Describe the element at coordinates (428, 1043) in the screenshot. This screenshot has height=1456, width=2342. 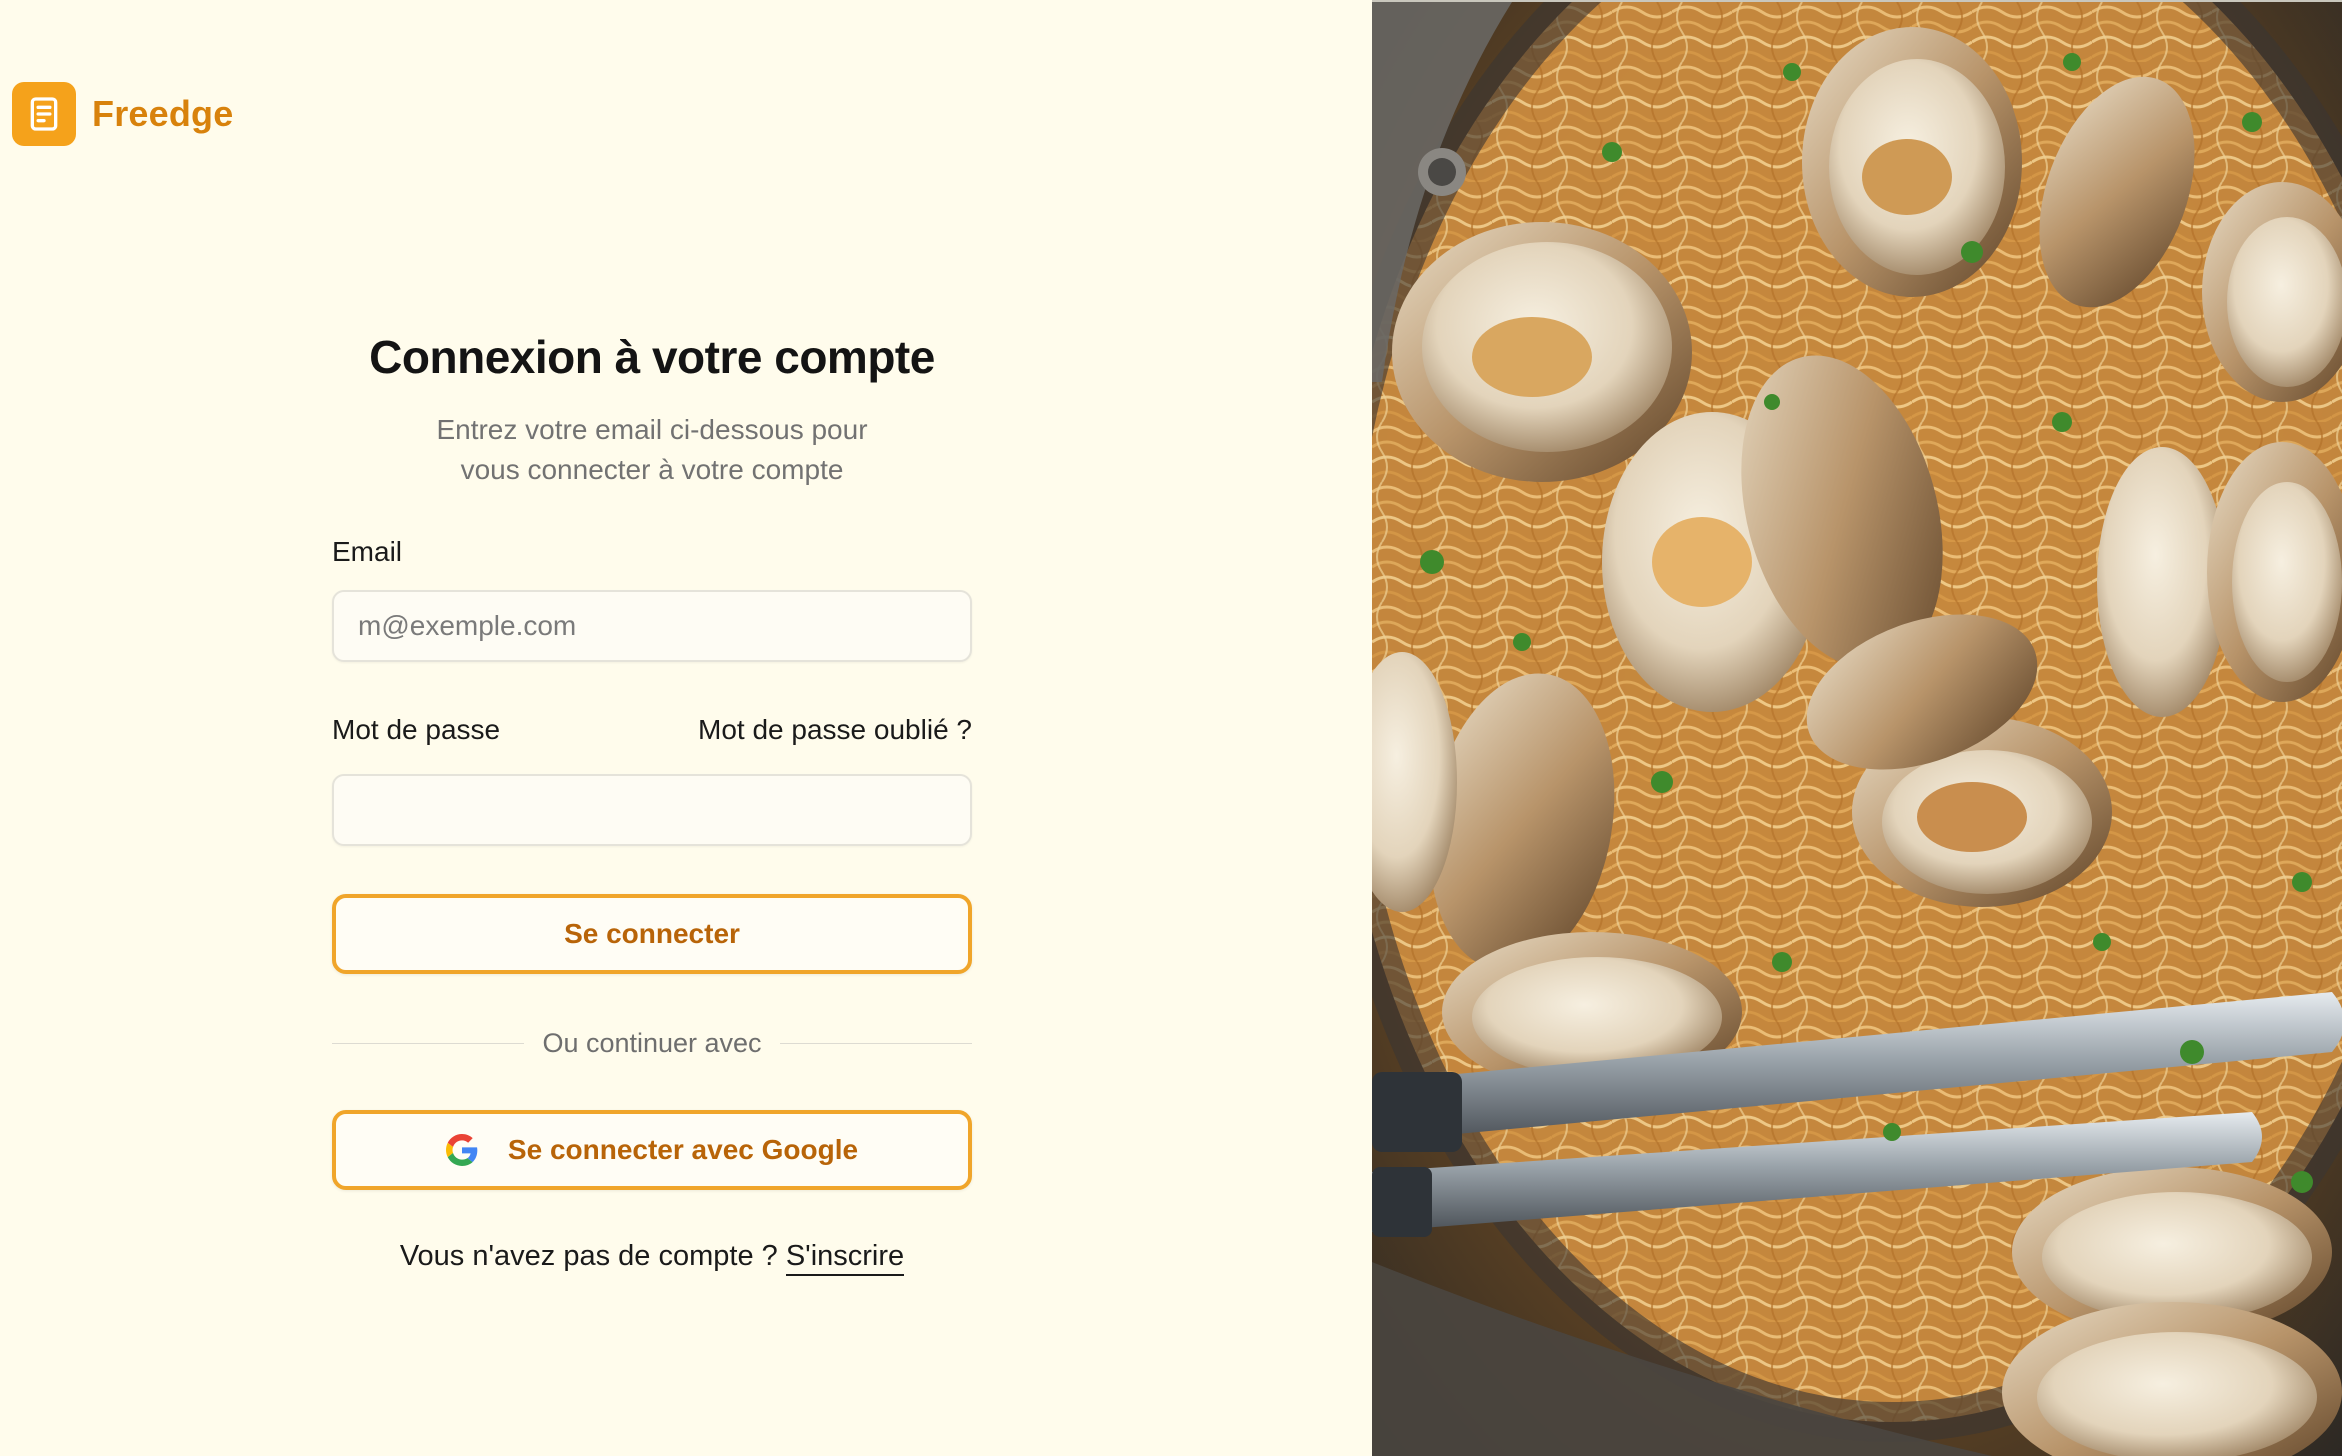
I see `divider-line-left` at that location.